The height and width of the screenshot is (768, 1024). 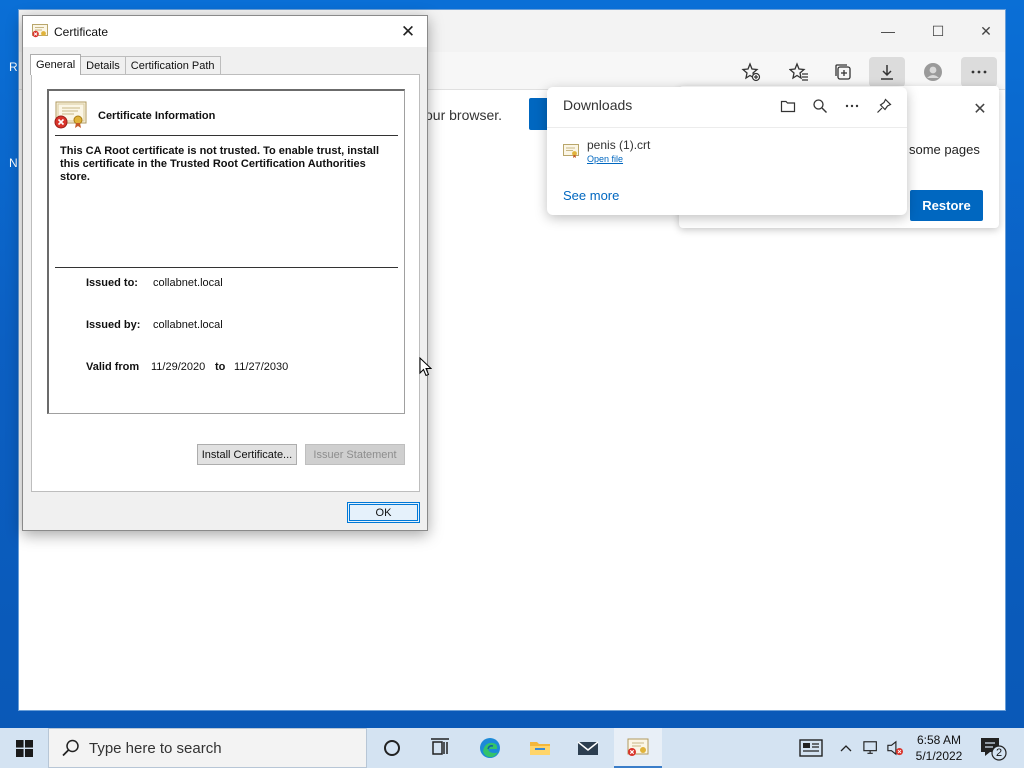 What do you see at coordinates (618, 145) in the screenshot?
I see `download-file-name: penis (1).crt` at bounding box center [618, 145].